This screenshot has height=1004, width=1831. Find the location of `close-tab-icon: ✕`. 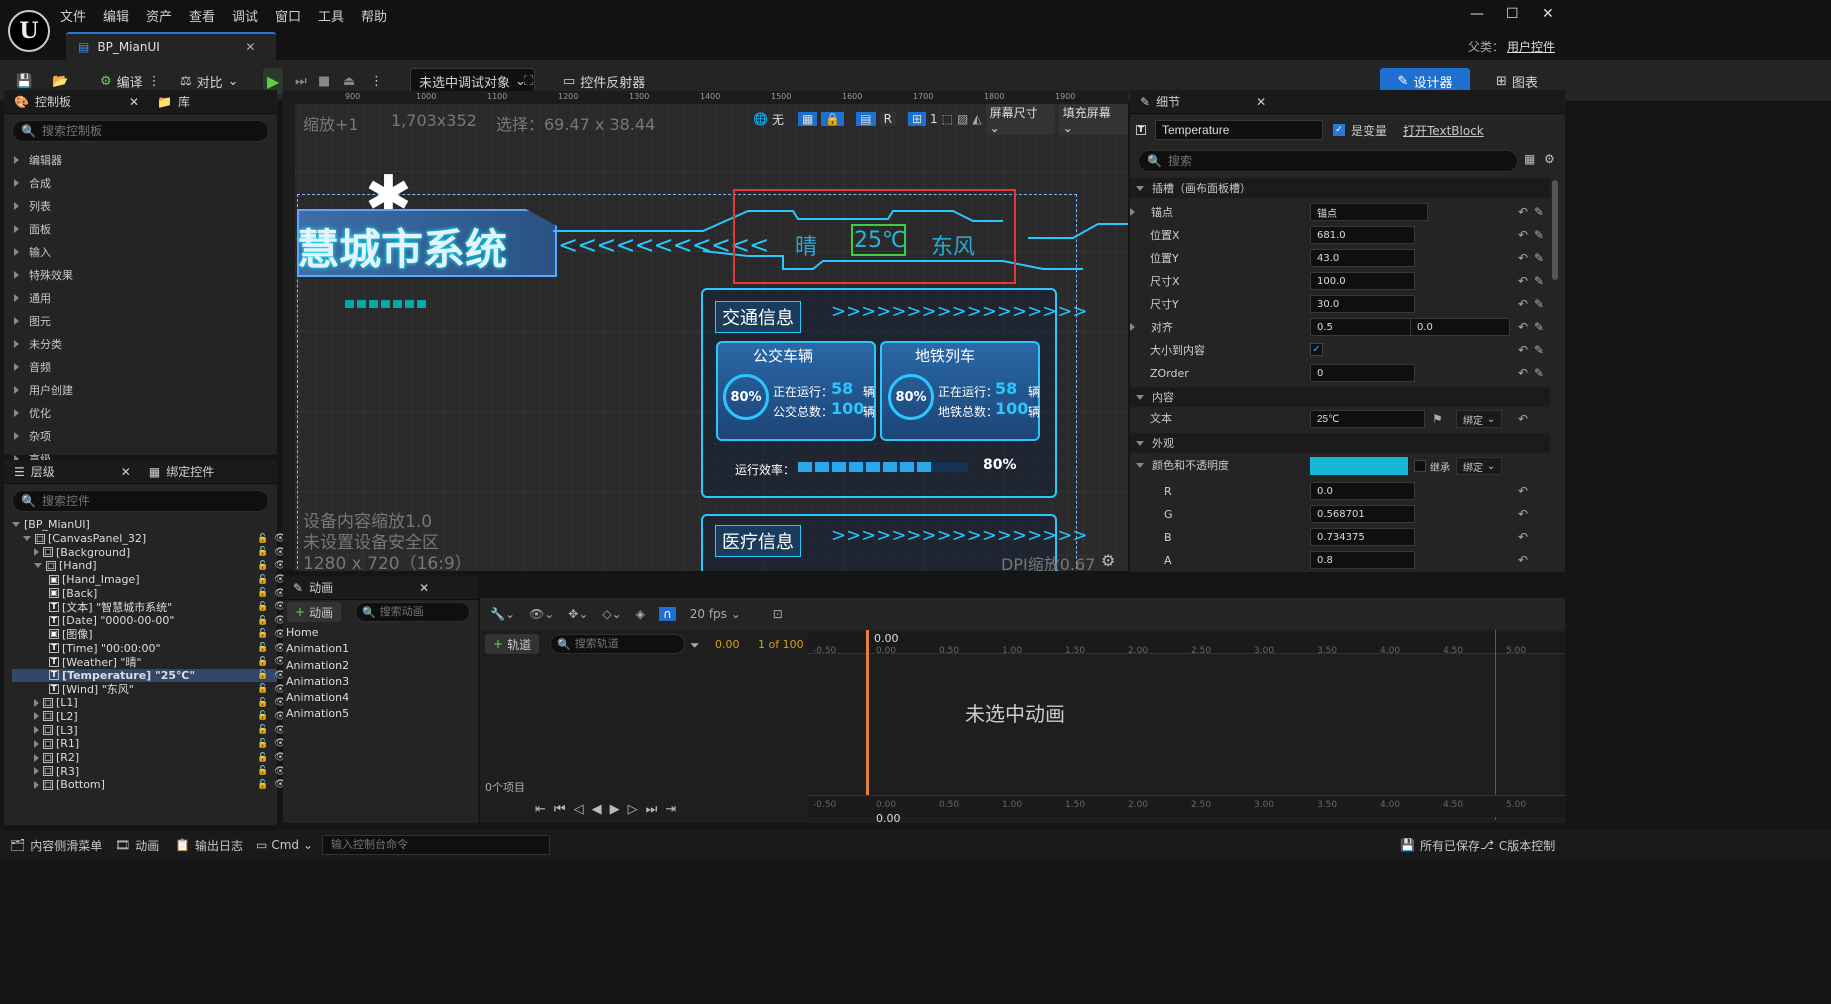

close-tab-icon: ✕ is located at coordinates (250, 47).